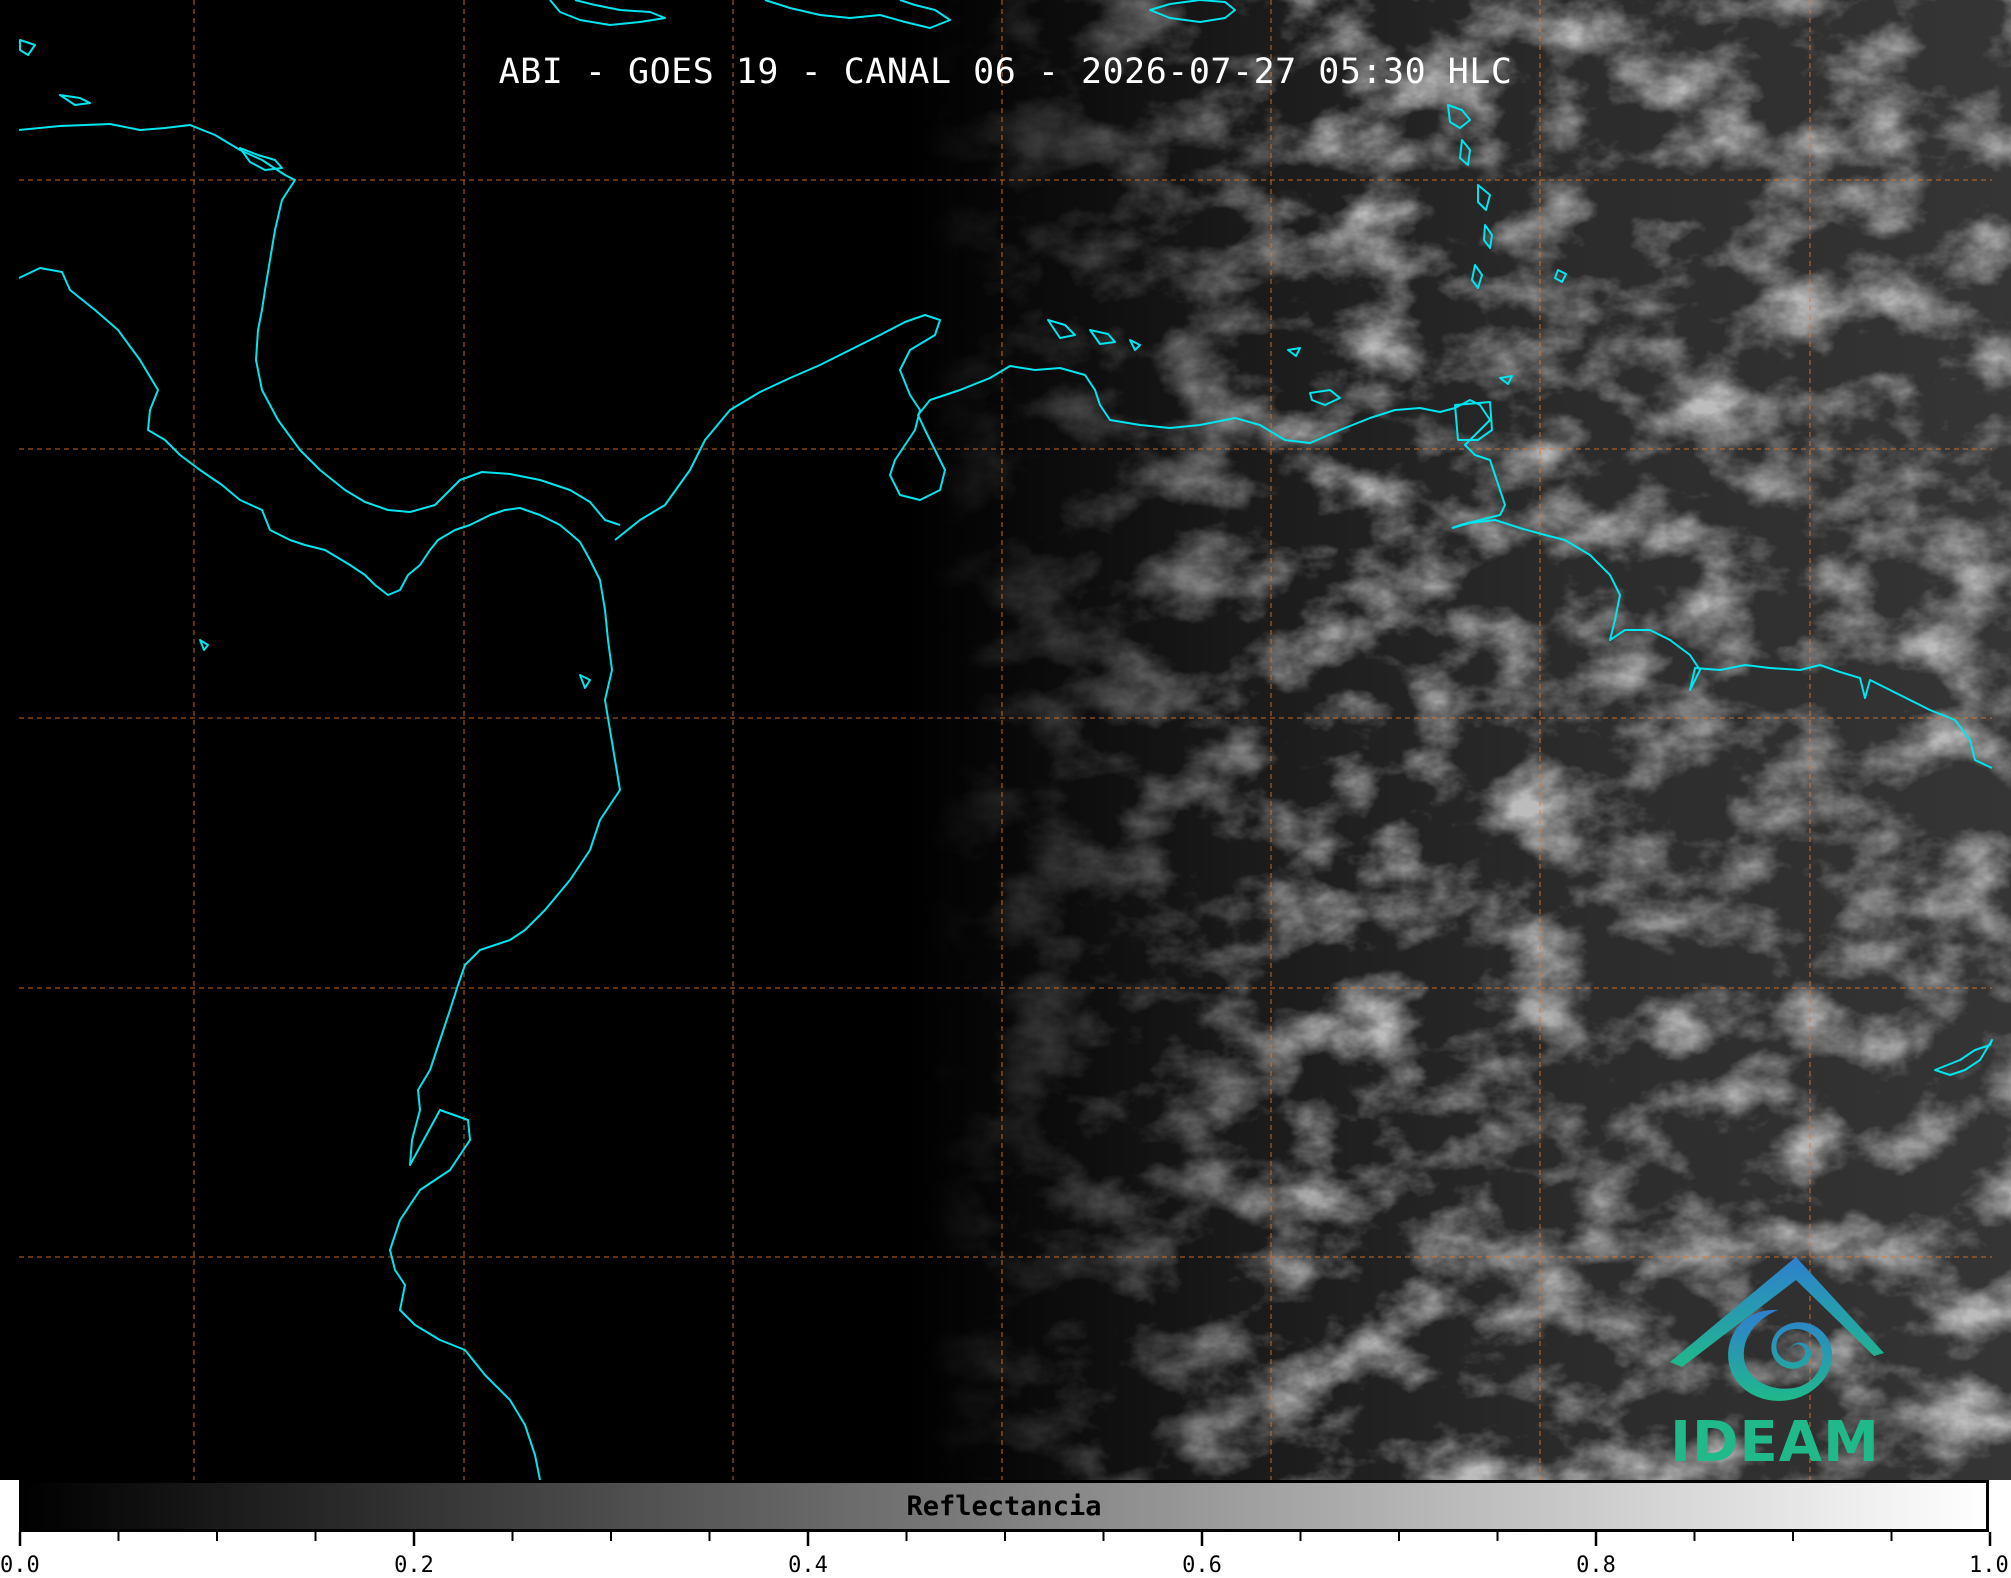 The image size is (2011, 1578). Describe the element at coordinates (1775, 1442) in the screenshot. I see `logo-text: IDEAM` at that location.